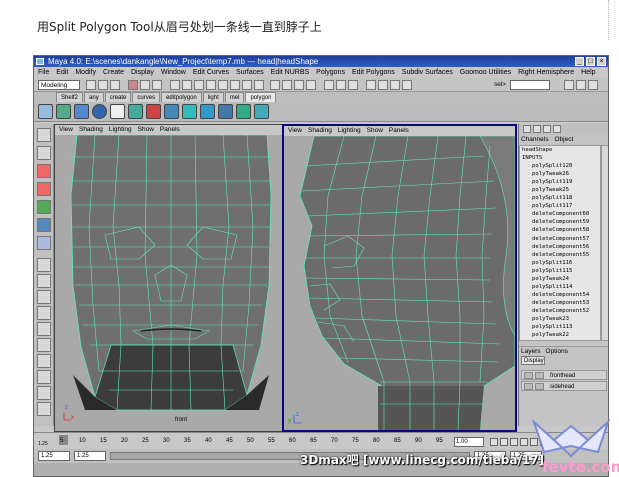 This screenshot has height=477, width=619. I want to click on history-node: polySplit119, so click(560, 182).